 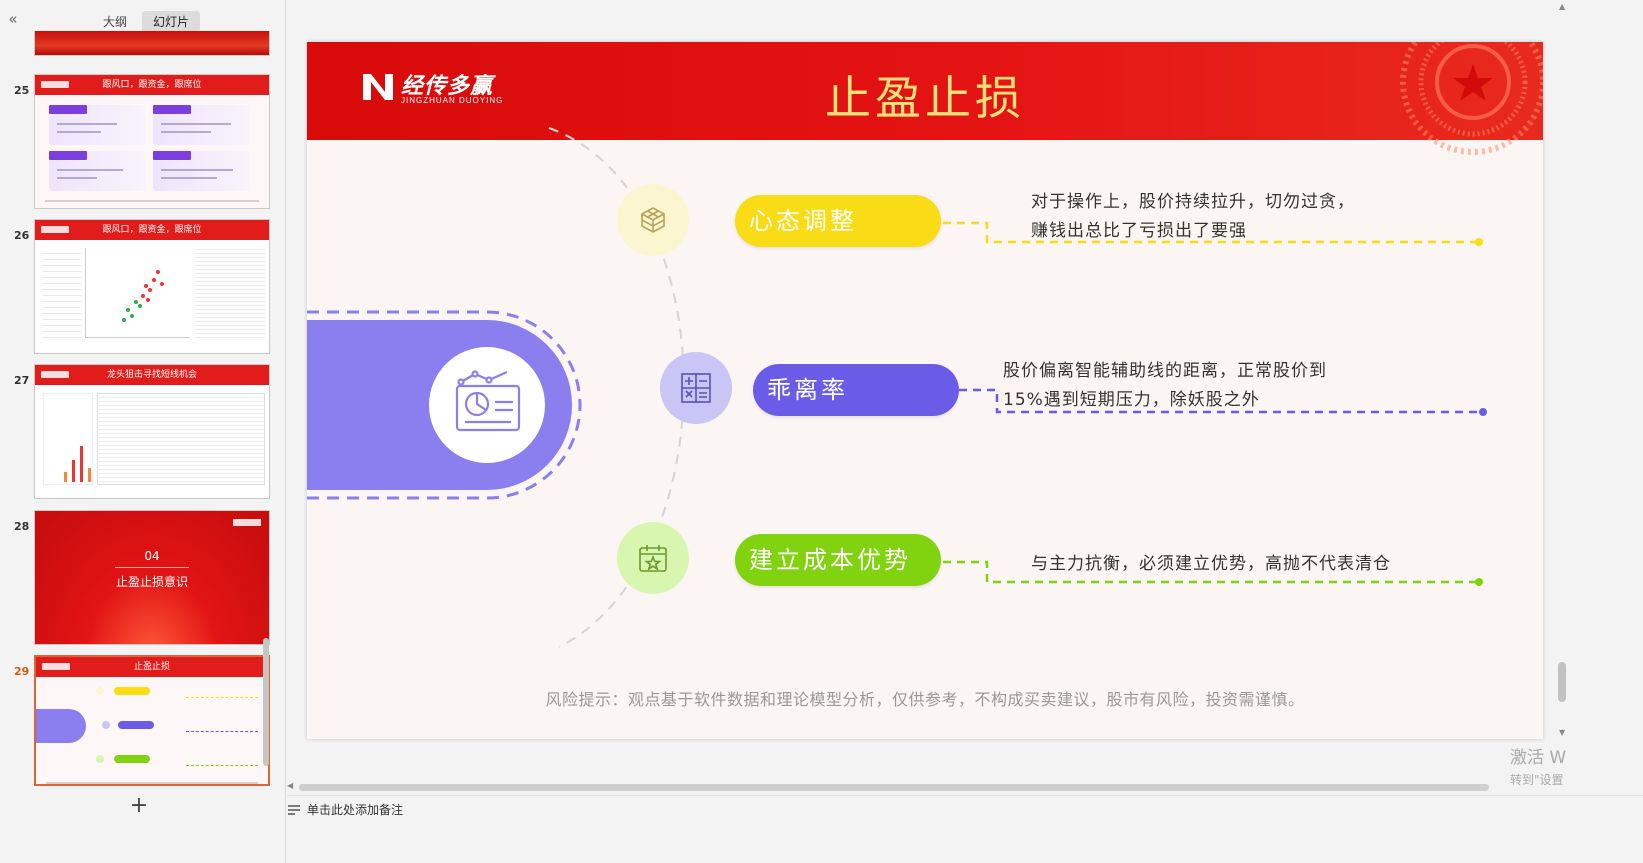 I want to click on tab-slides: 幻灯片, so click(x=171, y=21).